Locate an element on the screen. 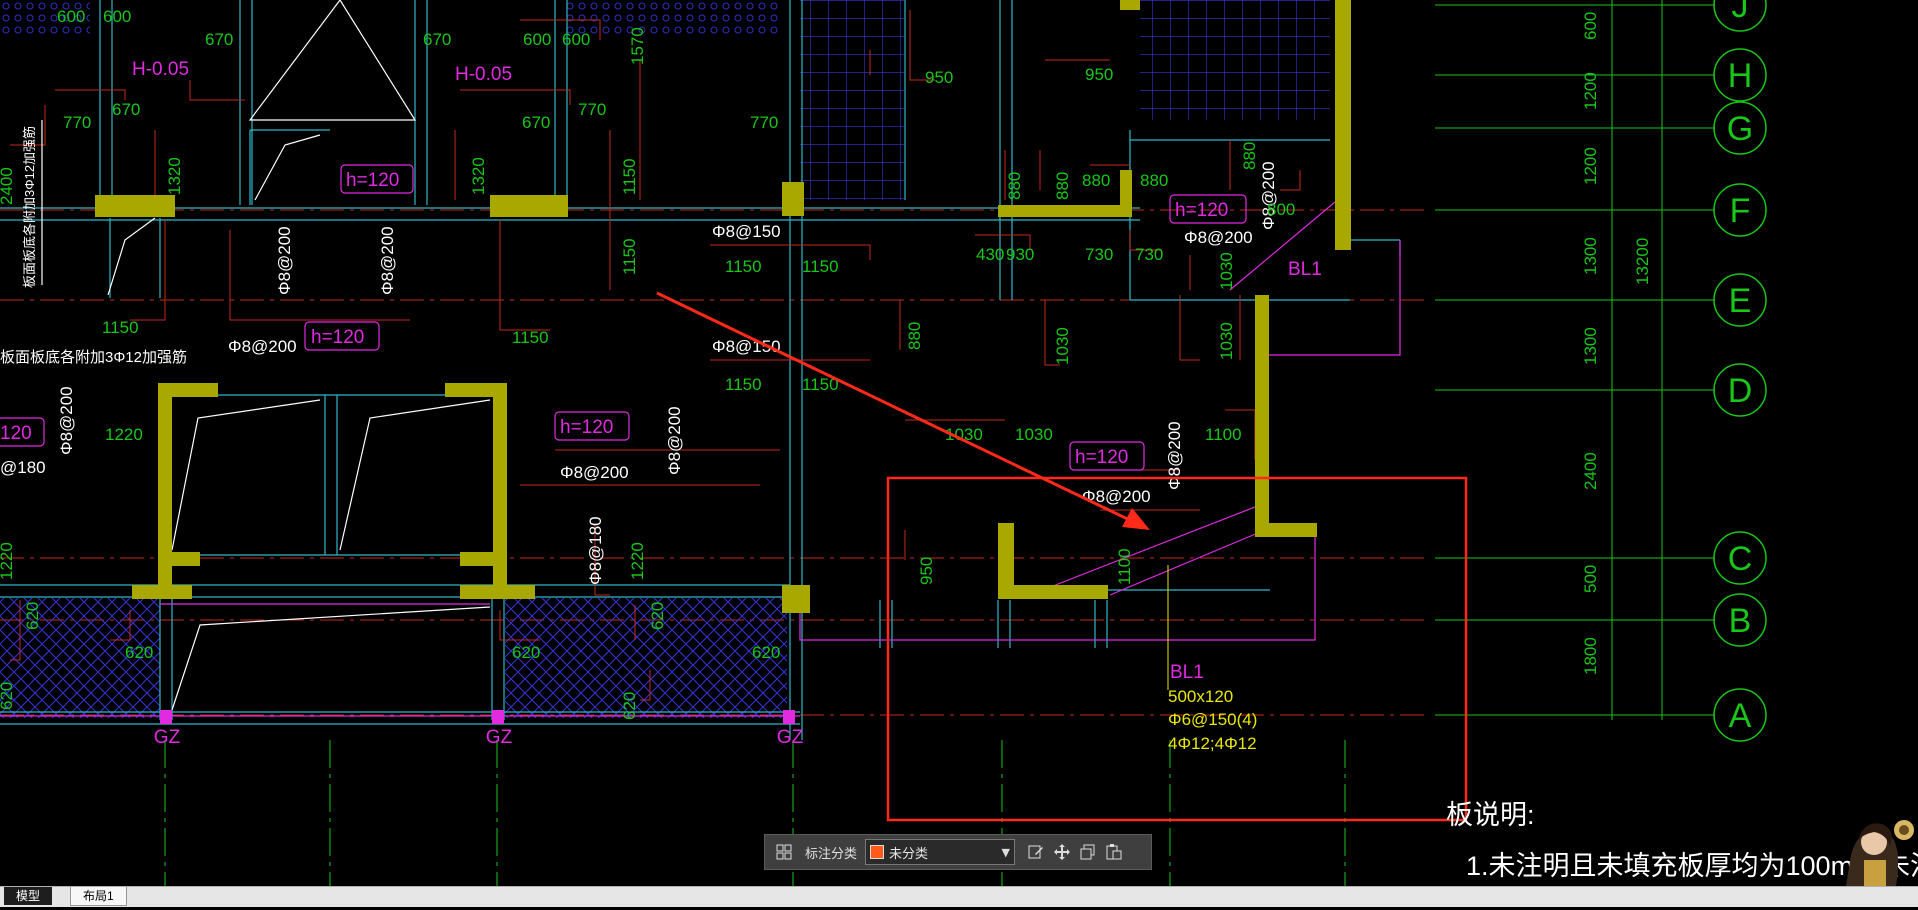 The height and width of the screenshot is (910, 1918). axis-label-j: J is located at coordinates (1740, 12).